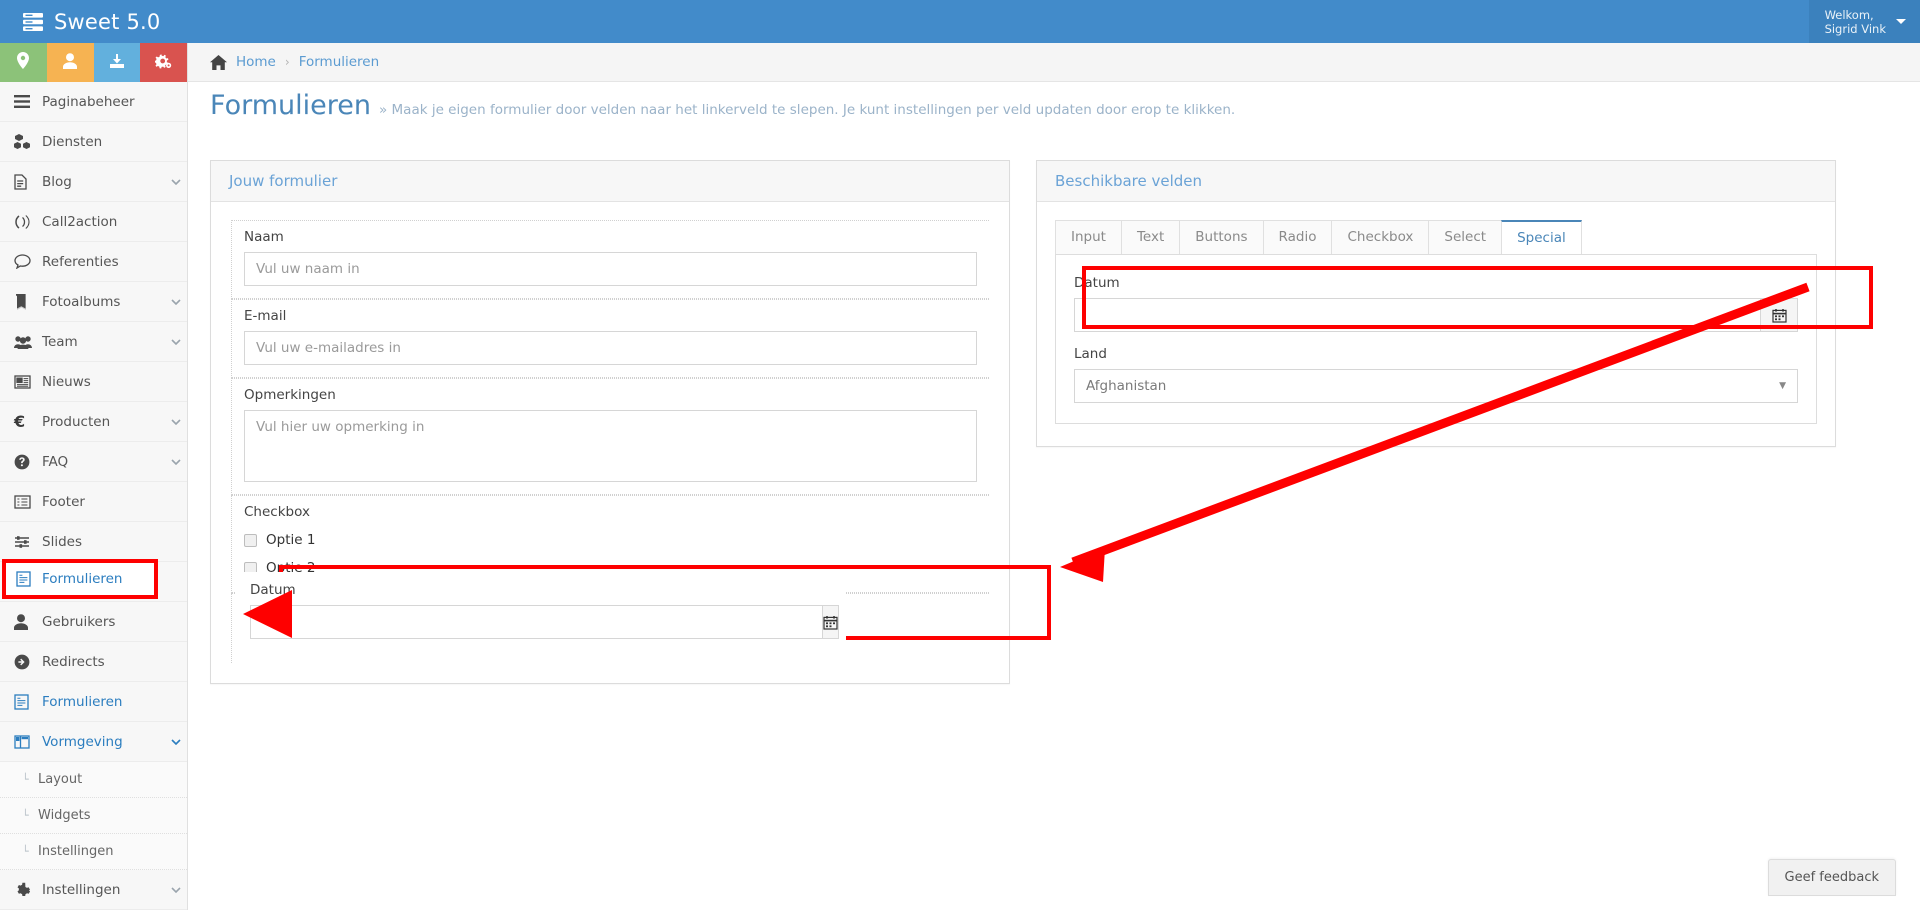  I want to click on bars-icon, so click(28, 101).